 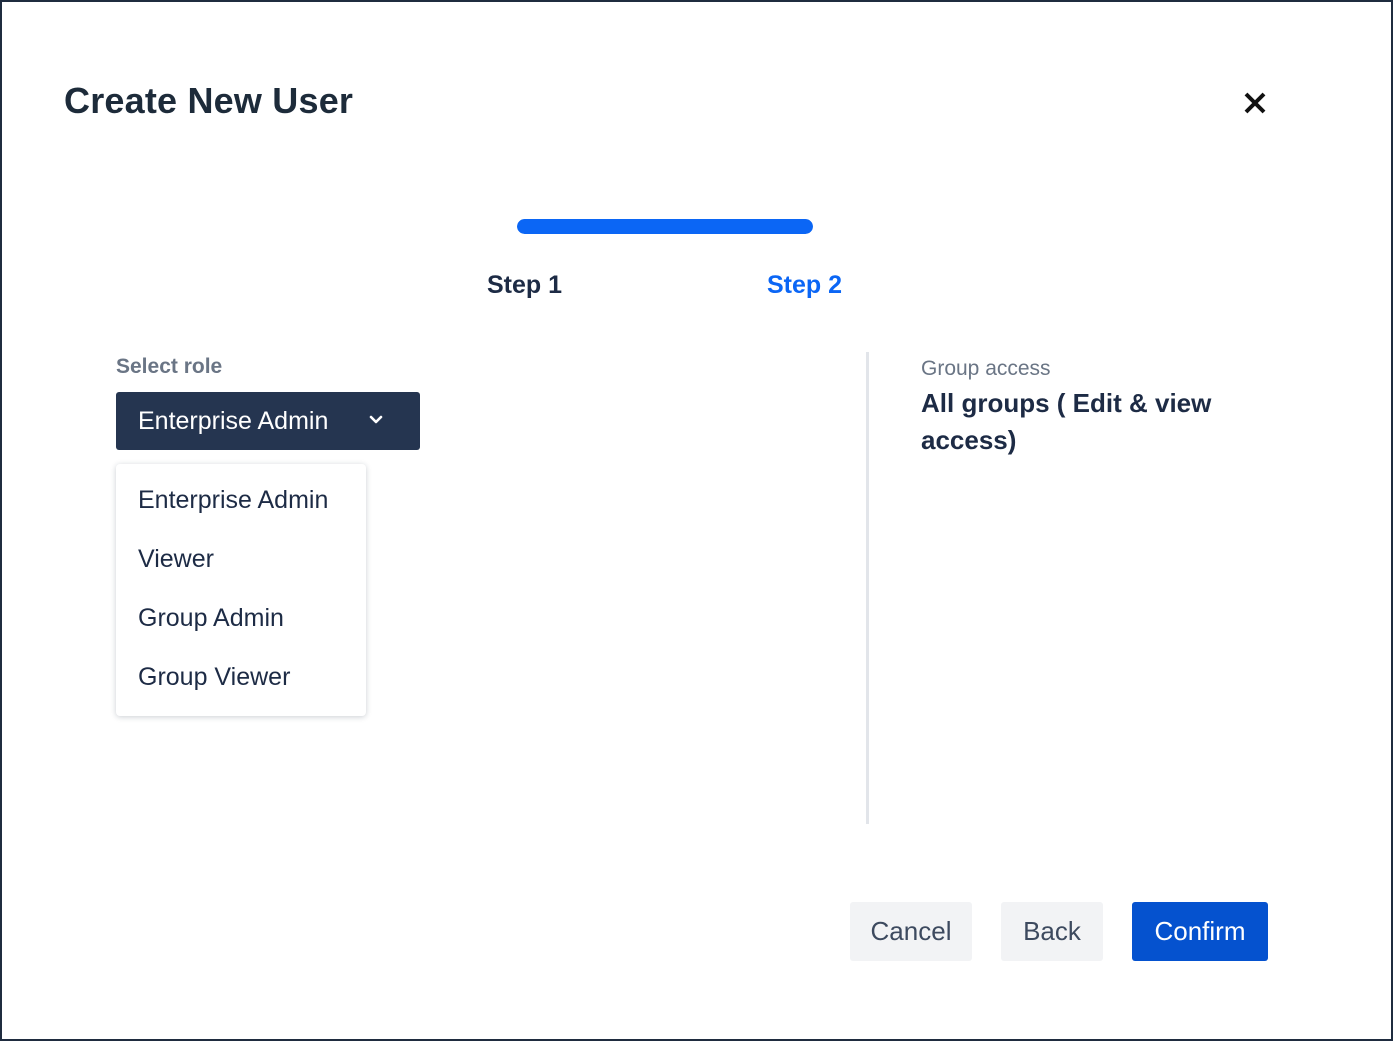 What do you see at coordinates (804, 285) in the screenshot?
I see `step-2-tab: Step 2` at bounding box center [804, 285].